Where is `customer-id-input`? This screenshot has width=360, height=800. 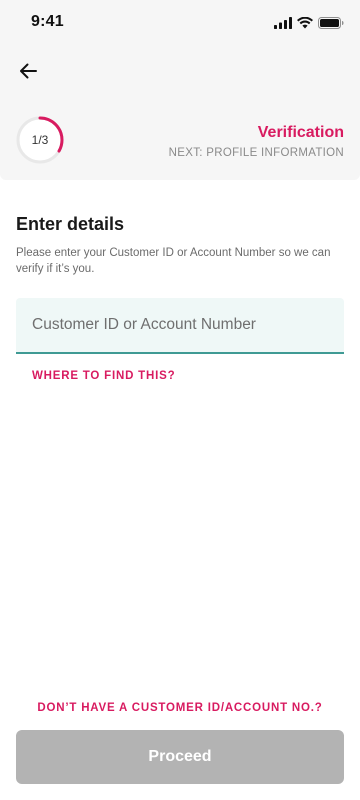 customer-id-input is located at coordinates (180, 325).